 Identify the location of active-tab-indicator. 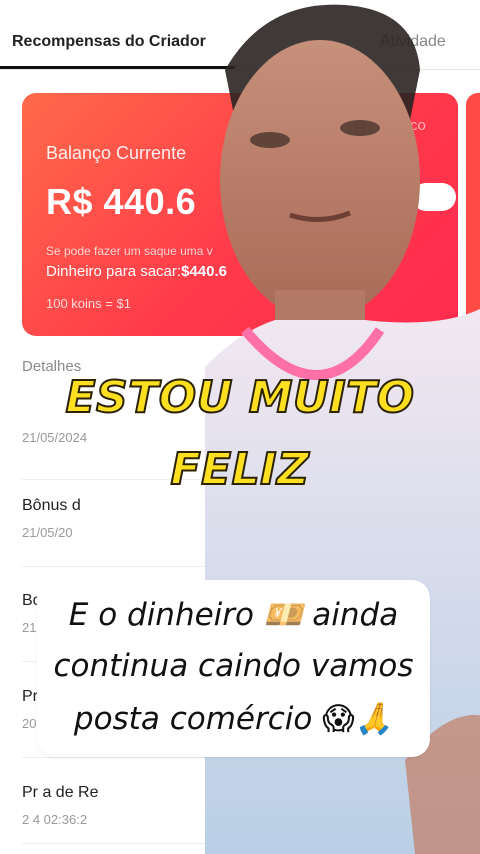
(117, 67).